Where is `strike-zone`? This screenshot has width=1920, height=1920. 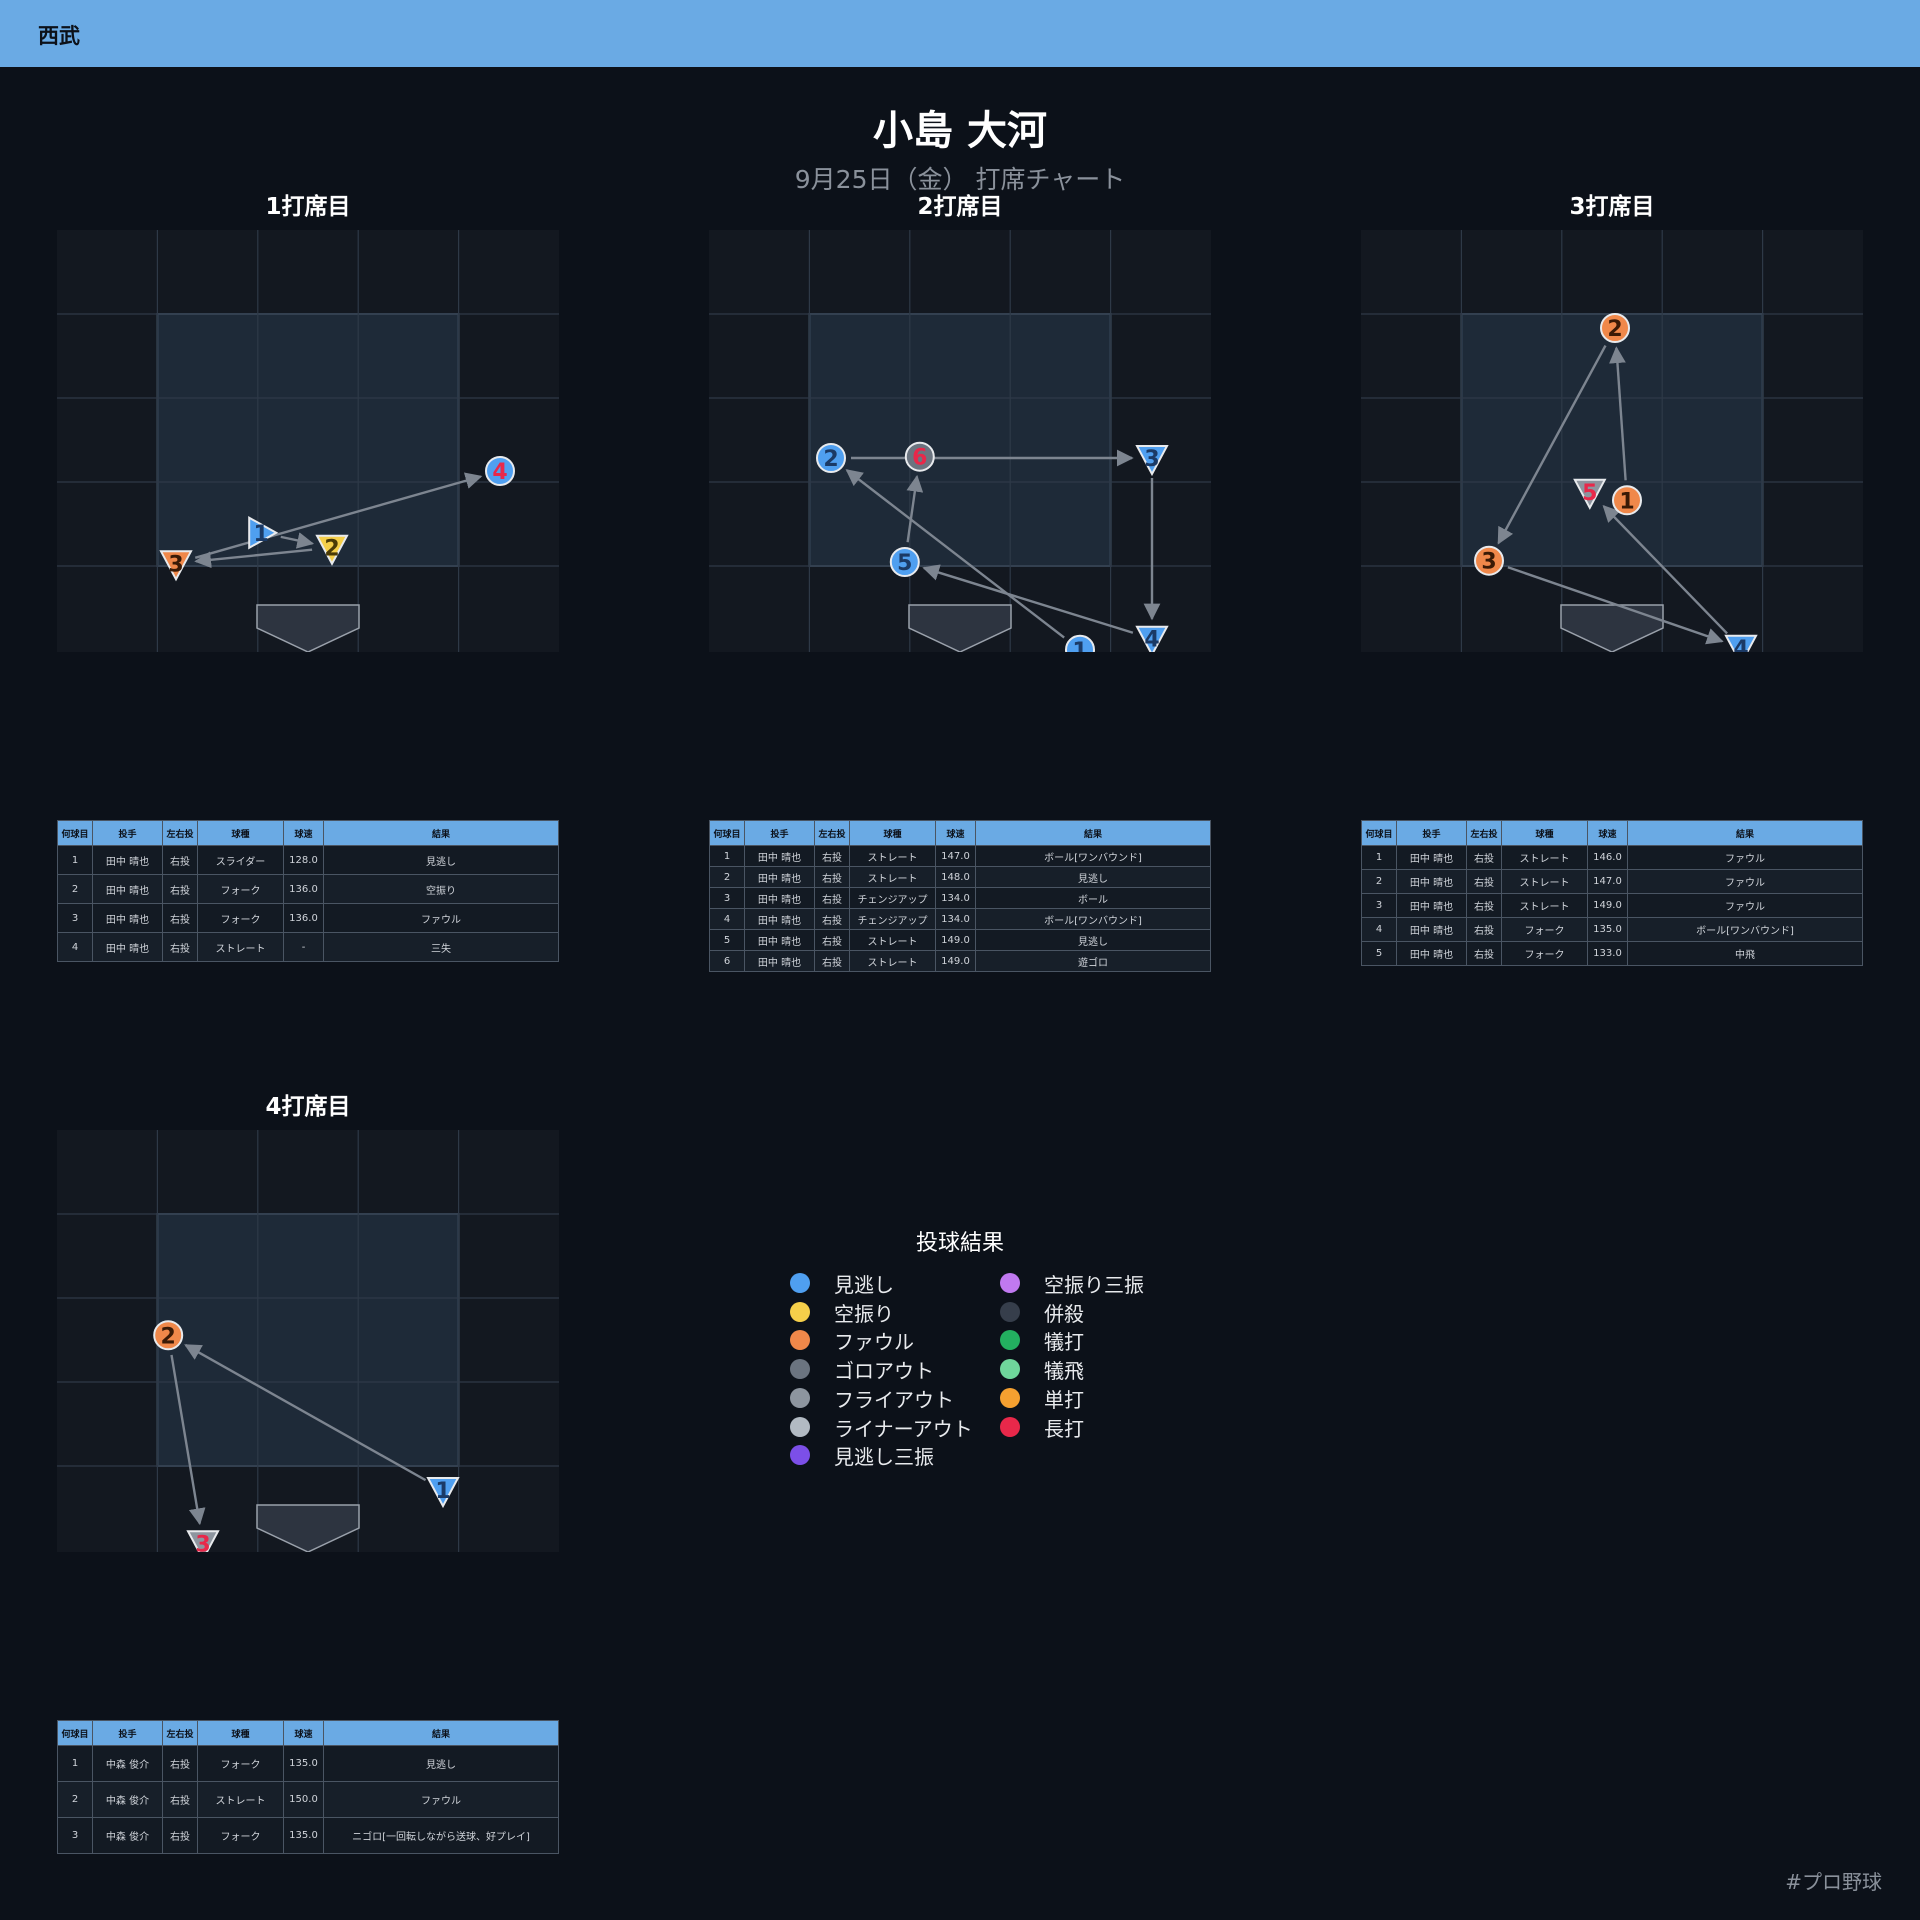
strike-zone is located at coordinates (308, 440).